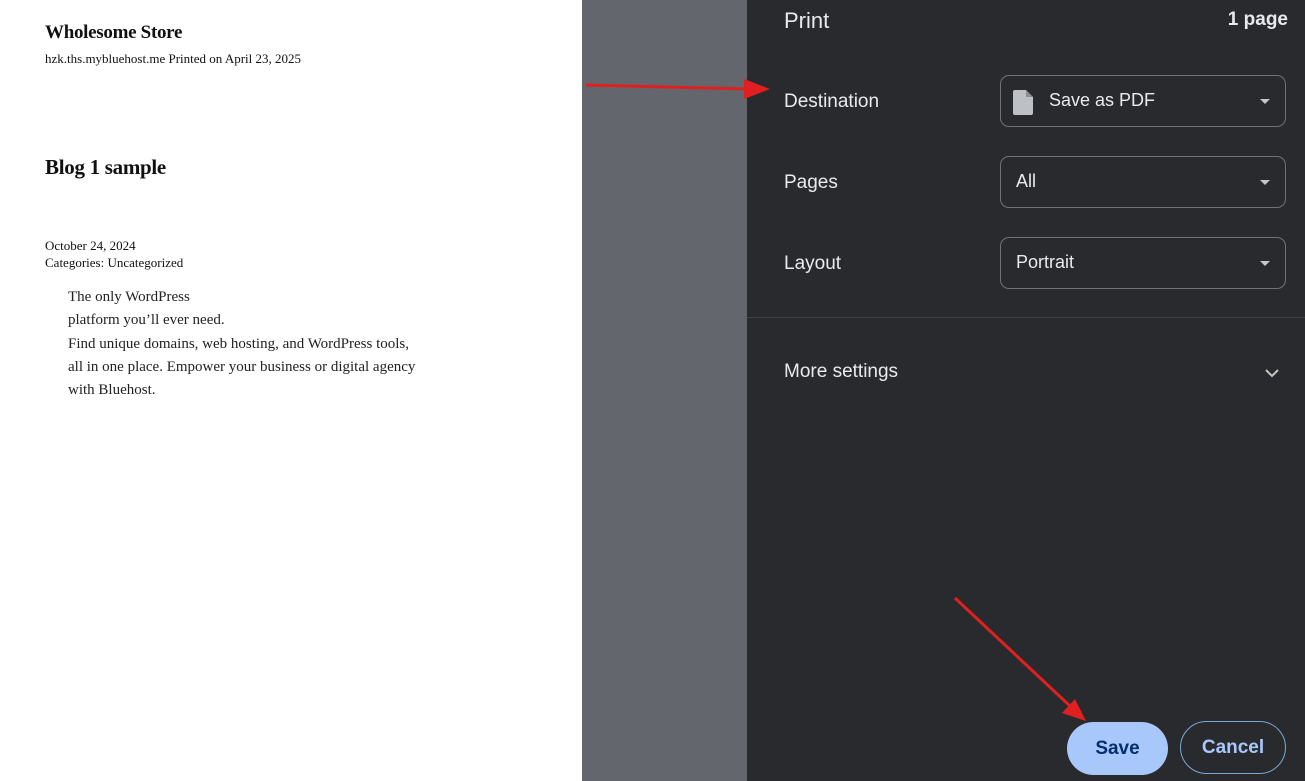 This screenshot has height=781, width=1305. What do you see at coordinates (1026, 181) in the screenshot?
I see `pages-value: All` at bounding box center [1026, 181].